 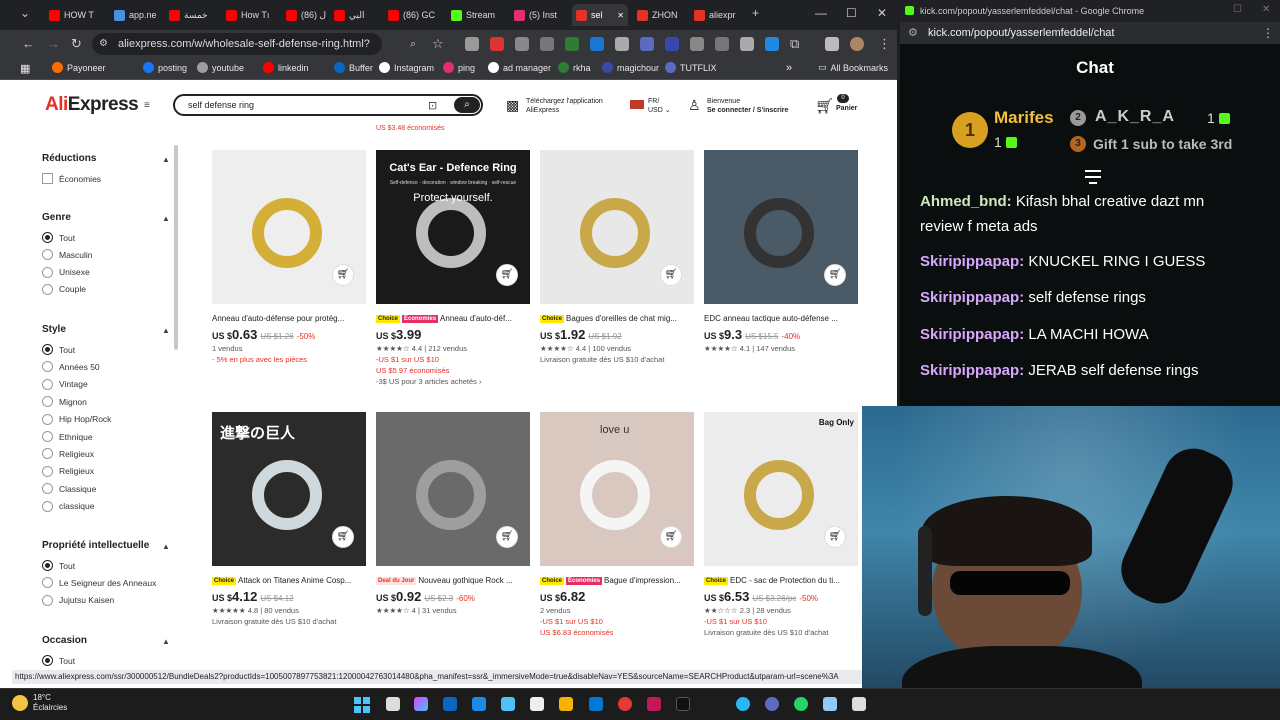 What do you see at coordinates (25, 13) in the screenshot?
I see `tab-search-icon: ⌄` at bounding box center [25, 13].